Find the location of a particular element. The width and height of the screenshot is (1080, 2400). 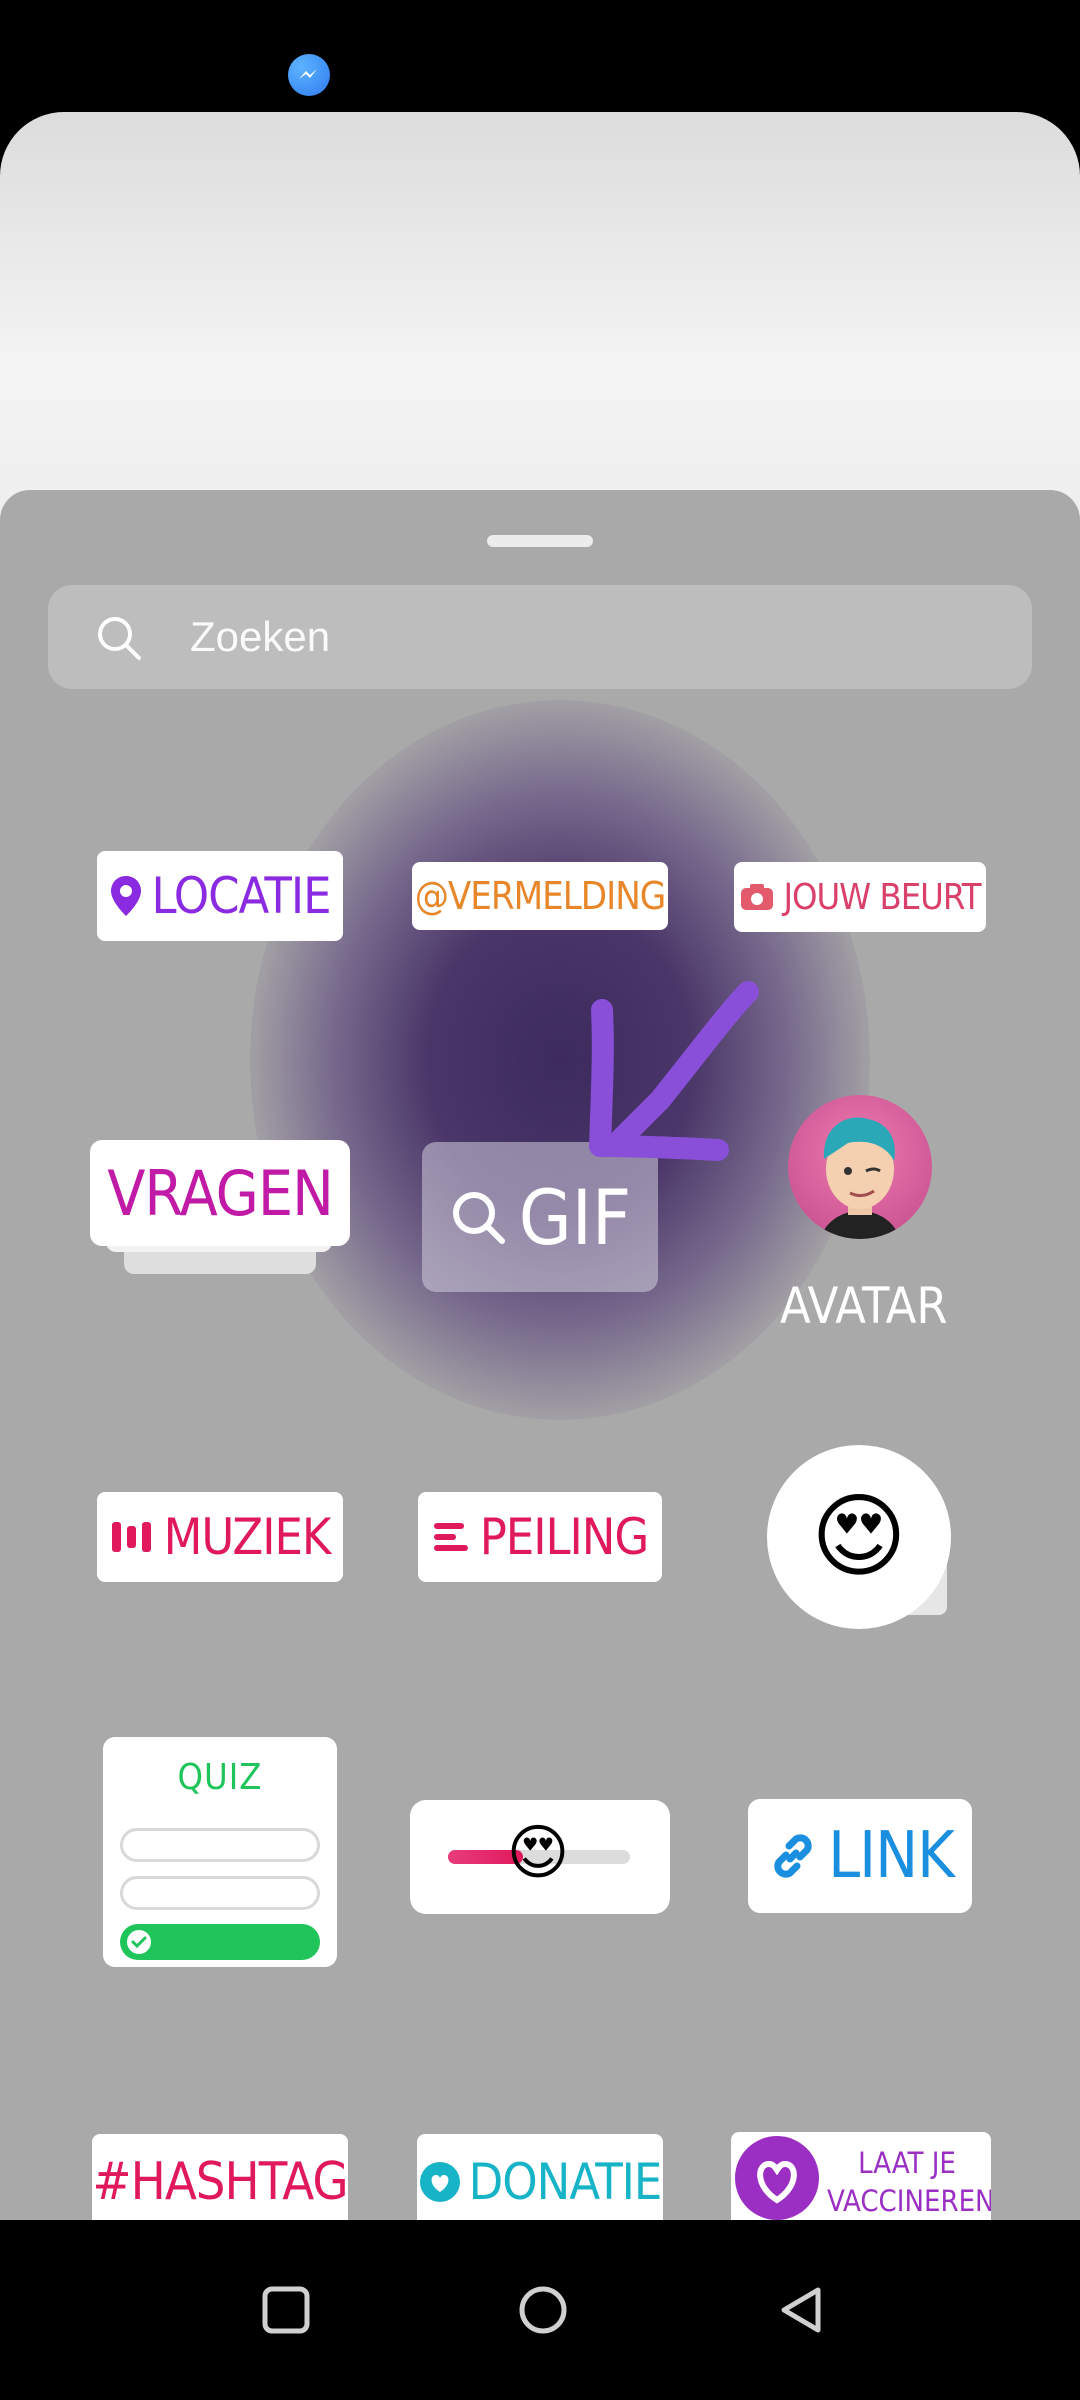

circle-icon is located at coordinates (543, 2310).